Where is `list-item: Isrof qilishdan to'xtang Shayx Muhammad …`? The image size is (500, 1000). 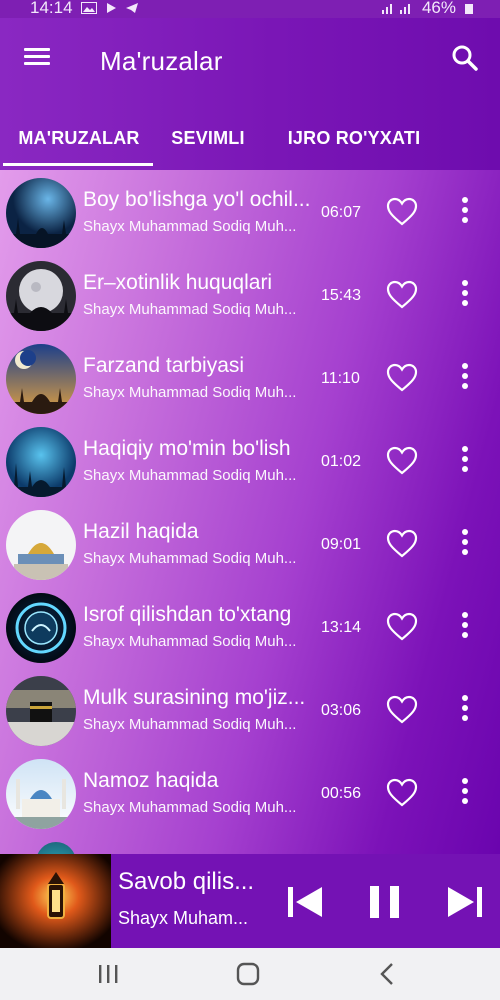
list-item: Isrof qilishdan to'xtang Shayx Muhammad … is located at coordinates (250, 626).